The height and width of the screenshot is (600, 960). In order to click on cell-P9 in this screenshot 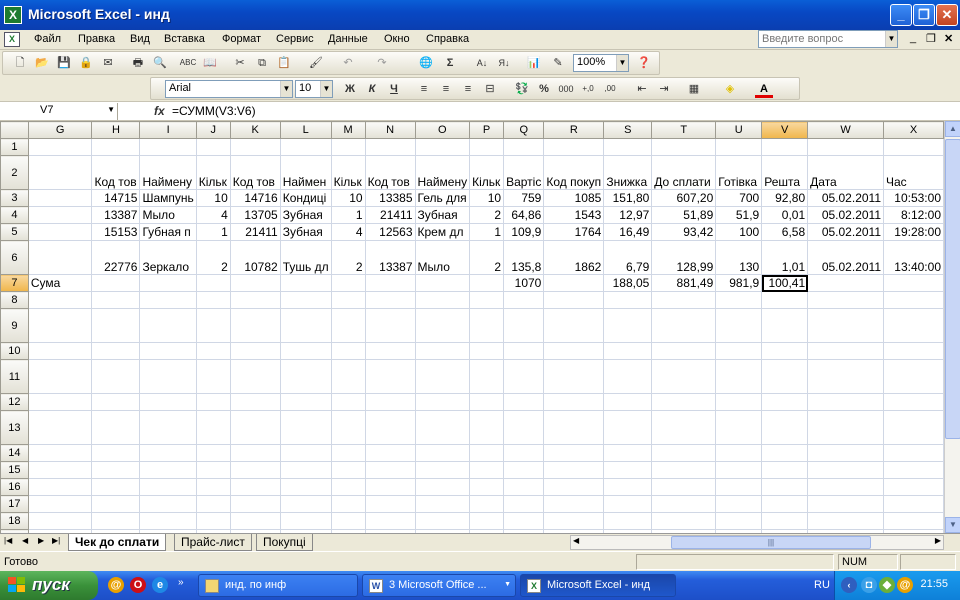, I will do `click(487, 325)`.